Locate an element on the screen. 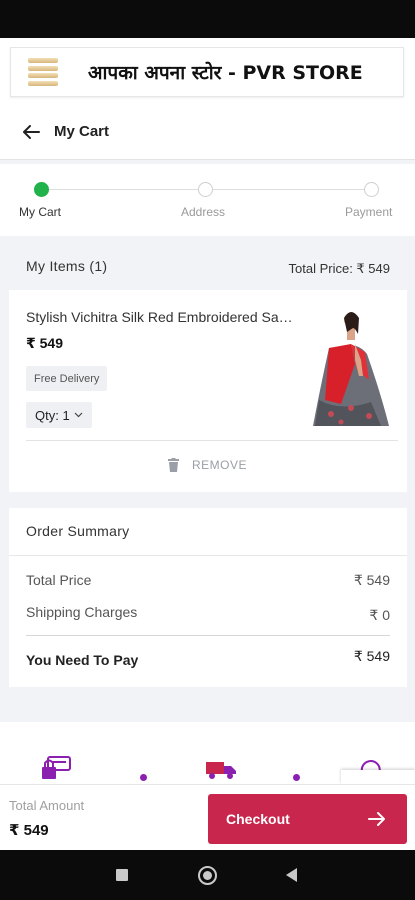  back-arrow-icon is located at coordinates (31, 132).